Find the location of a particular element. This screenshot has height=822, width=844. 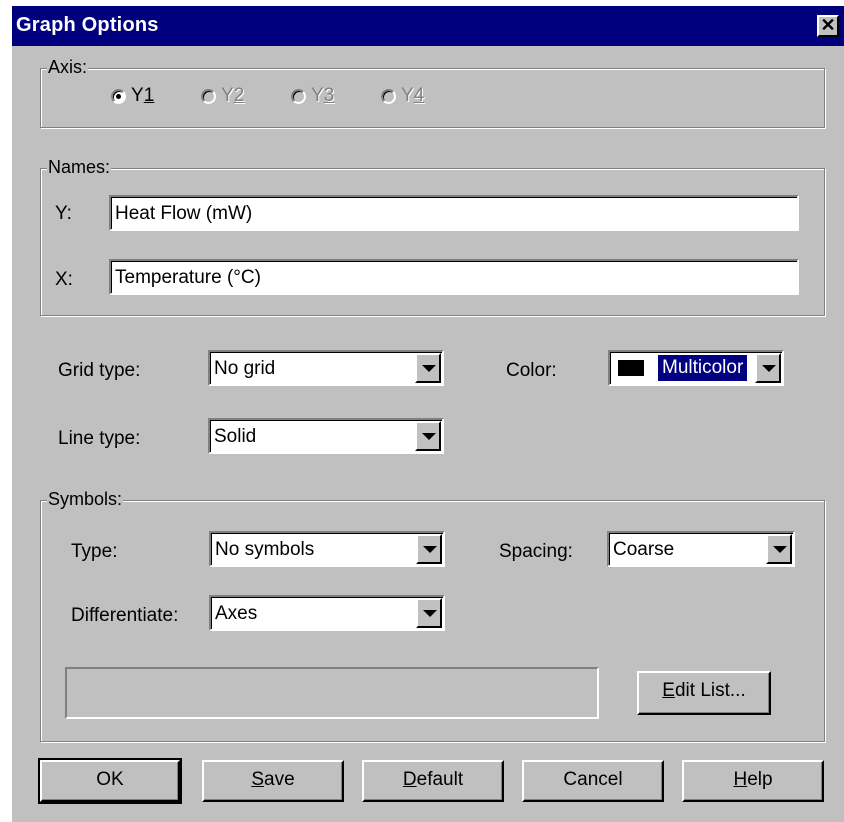

spacing-select: Coarse is located at coordinates (701, 549).